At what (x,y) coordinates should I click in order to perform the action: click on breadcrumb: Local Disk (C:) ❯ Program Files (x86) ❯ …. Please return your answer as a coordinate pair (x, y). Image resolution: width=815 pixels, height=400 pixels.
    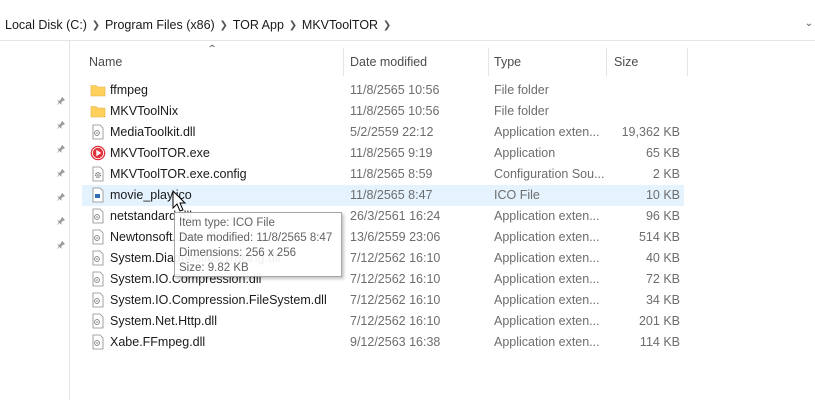
    Looking at the image, I should click on (199, 25).